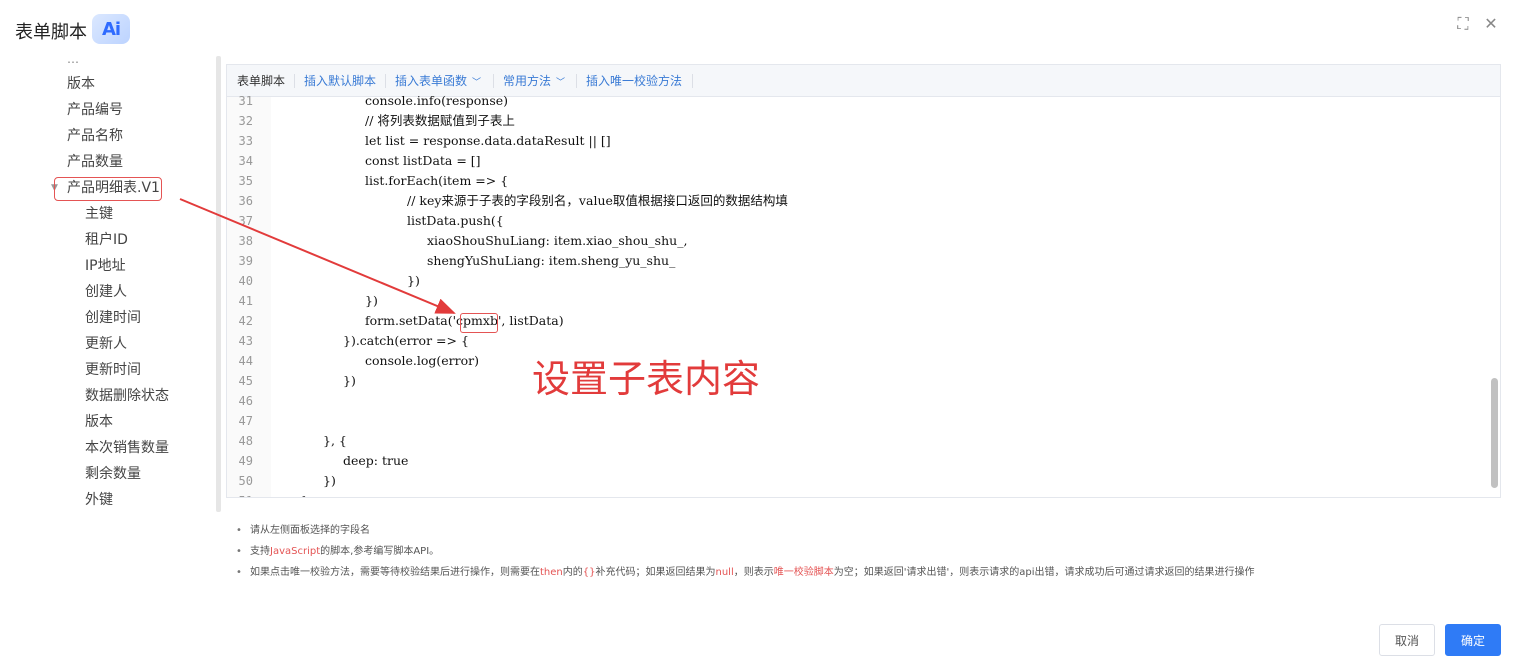 This screenshot has height=672, width=1524. Describe the element at coordinates (113, 474) in the screenshot. I see `sidebar-child-item: 剩余数量` at that location.